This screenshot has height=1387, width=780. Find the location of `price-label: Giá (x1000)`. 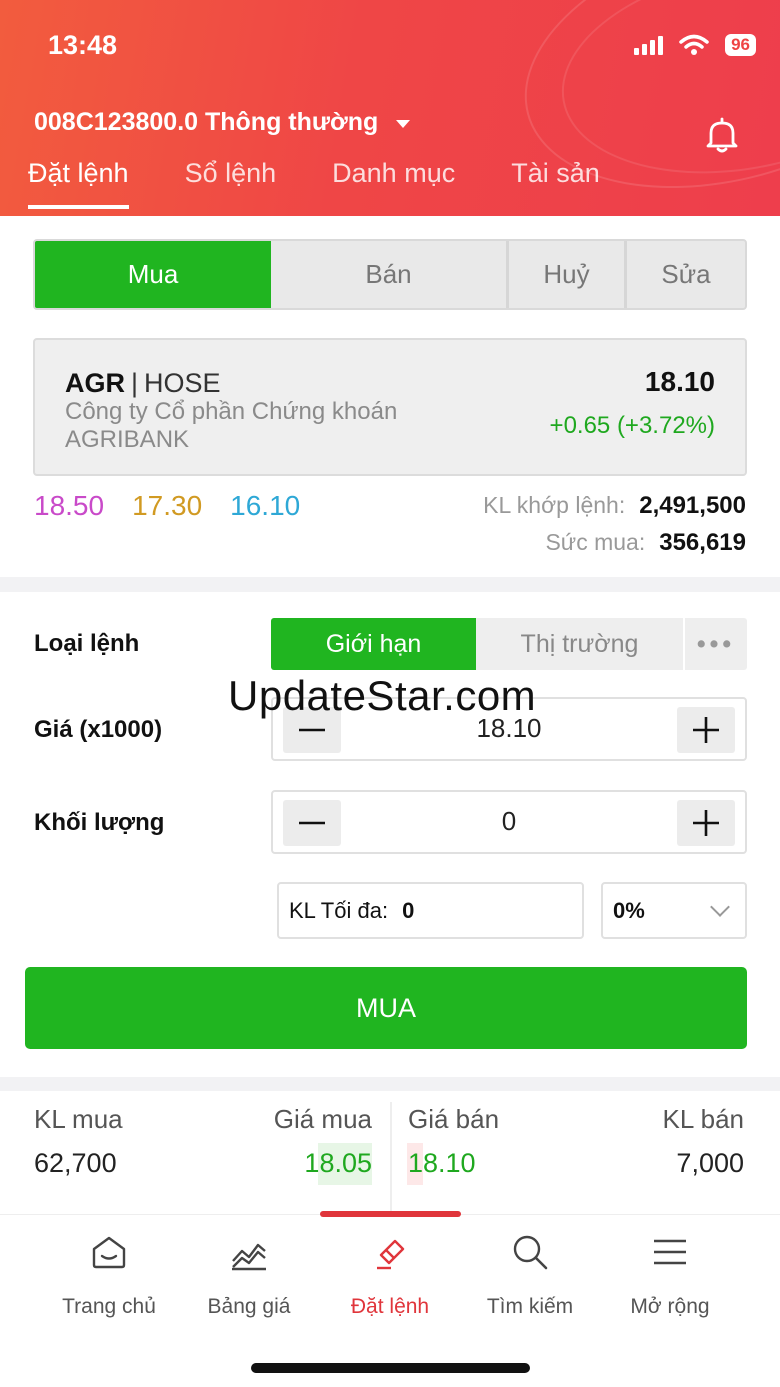

price-label: Giá (x1000) is located at coordinates (98, 729).